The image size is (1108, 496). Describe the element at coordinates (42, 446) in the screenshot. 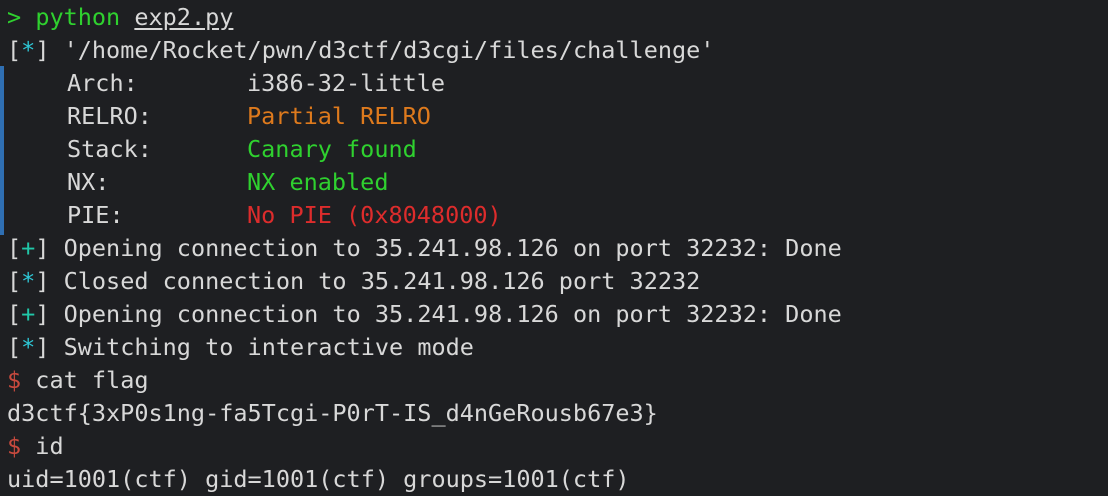

I see `shell-command: id` at that location.